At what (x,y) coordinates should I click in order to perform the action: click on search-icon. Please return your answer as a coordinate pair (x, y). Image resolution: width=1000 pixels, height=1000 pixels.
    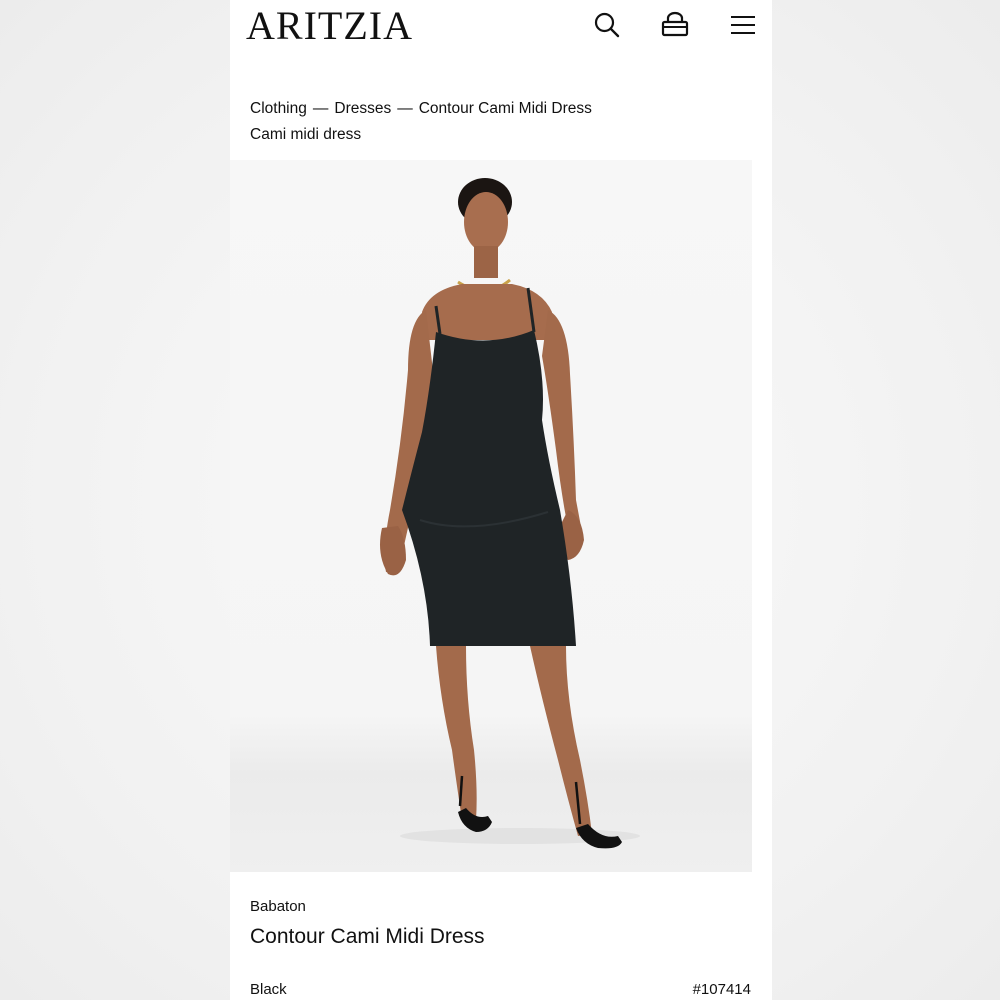
    Looking at the image, I should click on (607, 25).